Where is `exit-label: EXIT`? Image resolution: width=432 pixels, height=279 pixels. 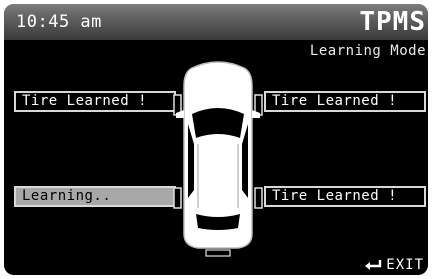 exit-label: EXIT is located at coordinates (405, 265).